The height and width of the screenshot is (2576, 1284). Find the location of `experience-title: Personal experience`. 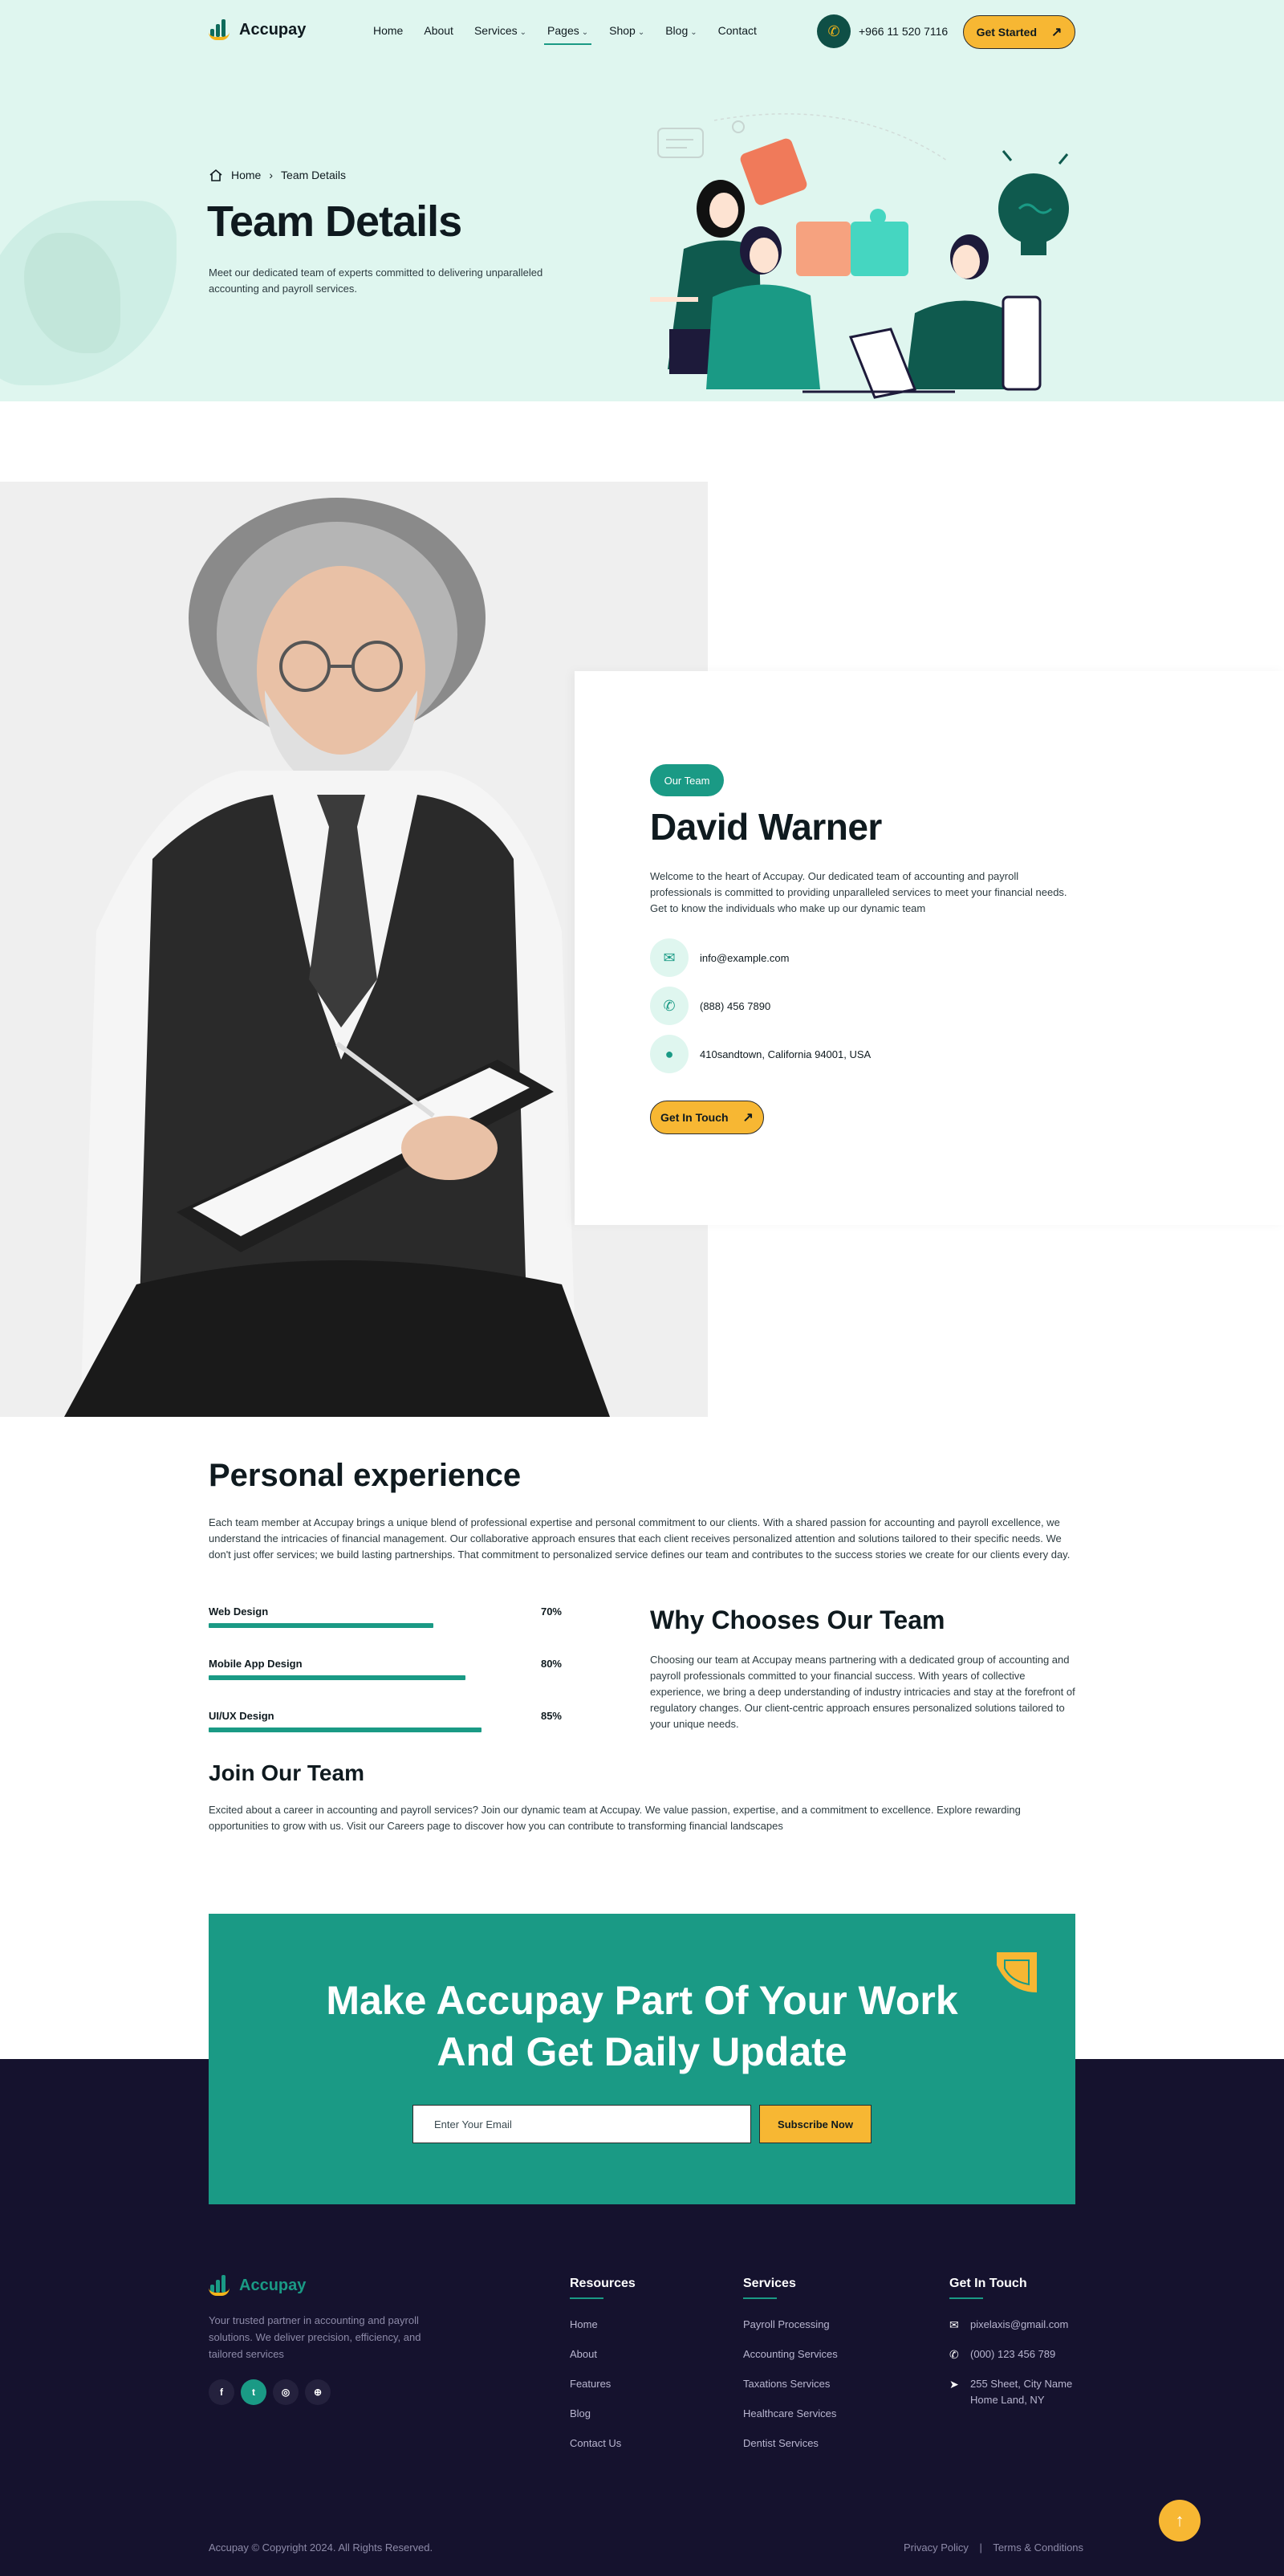

experience-title: Personal experience is located at coordinates (365, 1475).